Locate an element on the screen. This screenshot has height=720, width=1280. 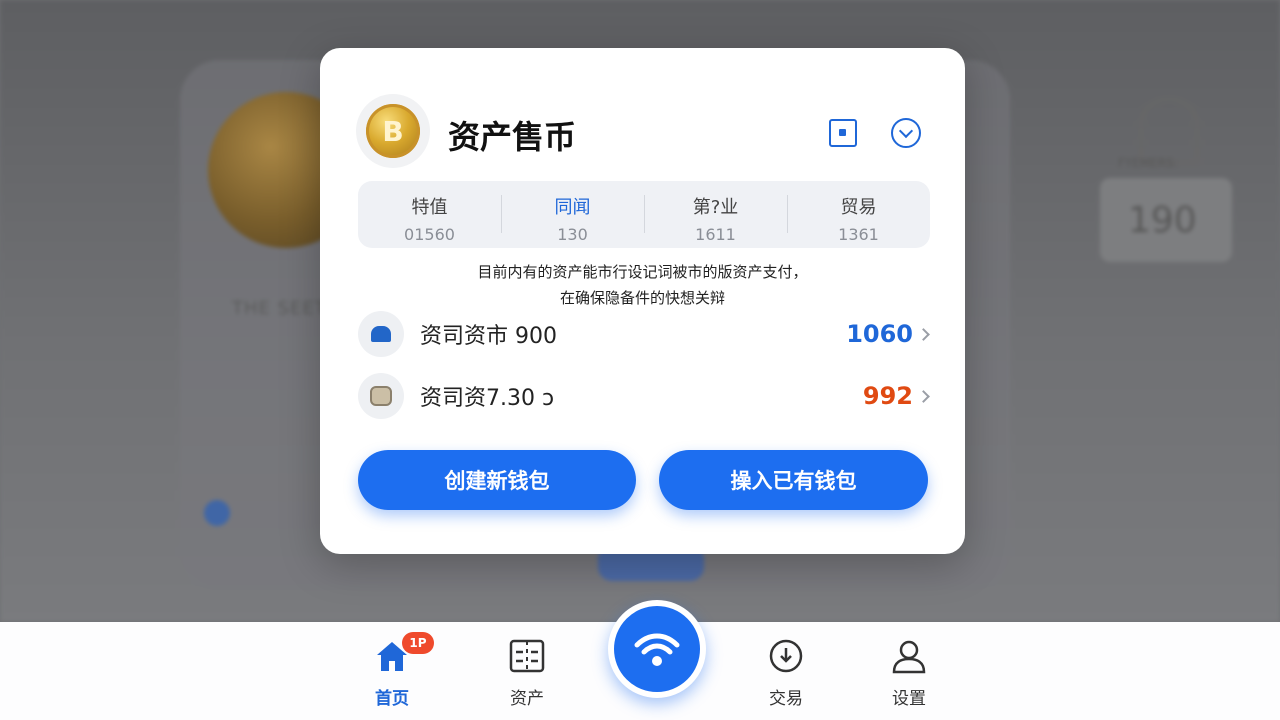
stat-item: 特值 01560 is located at coordinates (429, 214).